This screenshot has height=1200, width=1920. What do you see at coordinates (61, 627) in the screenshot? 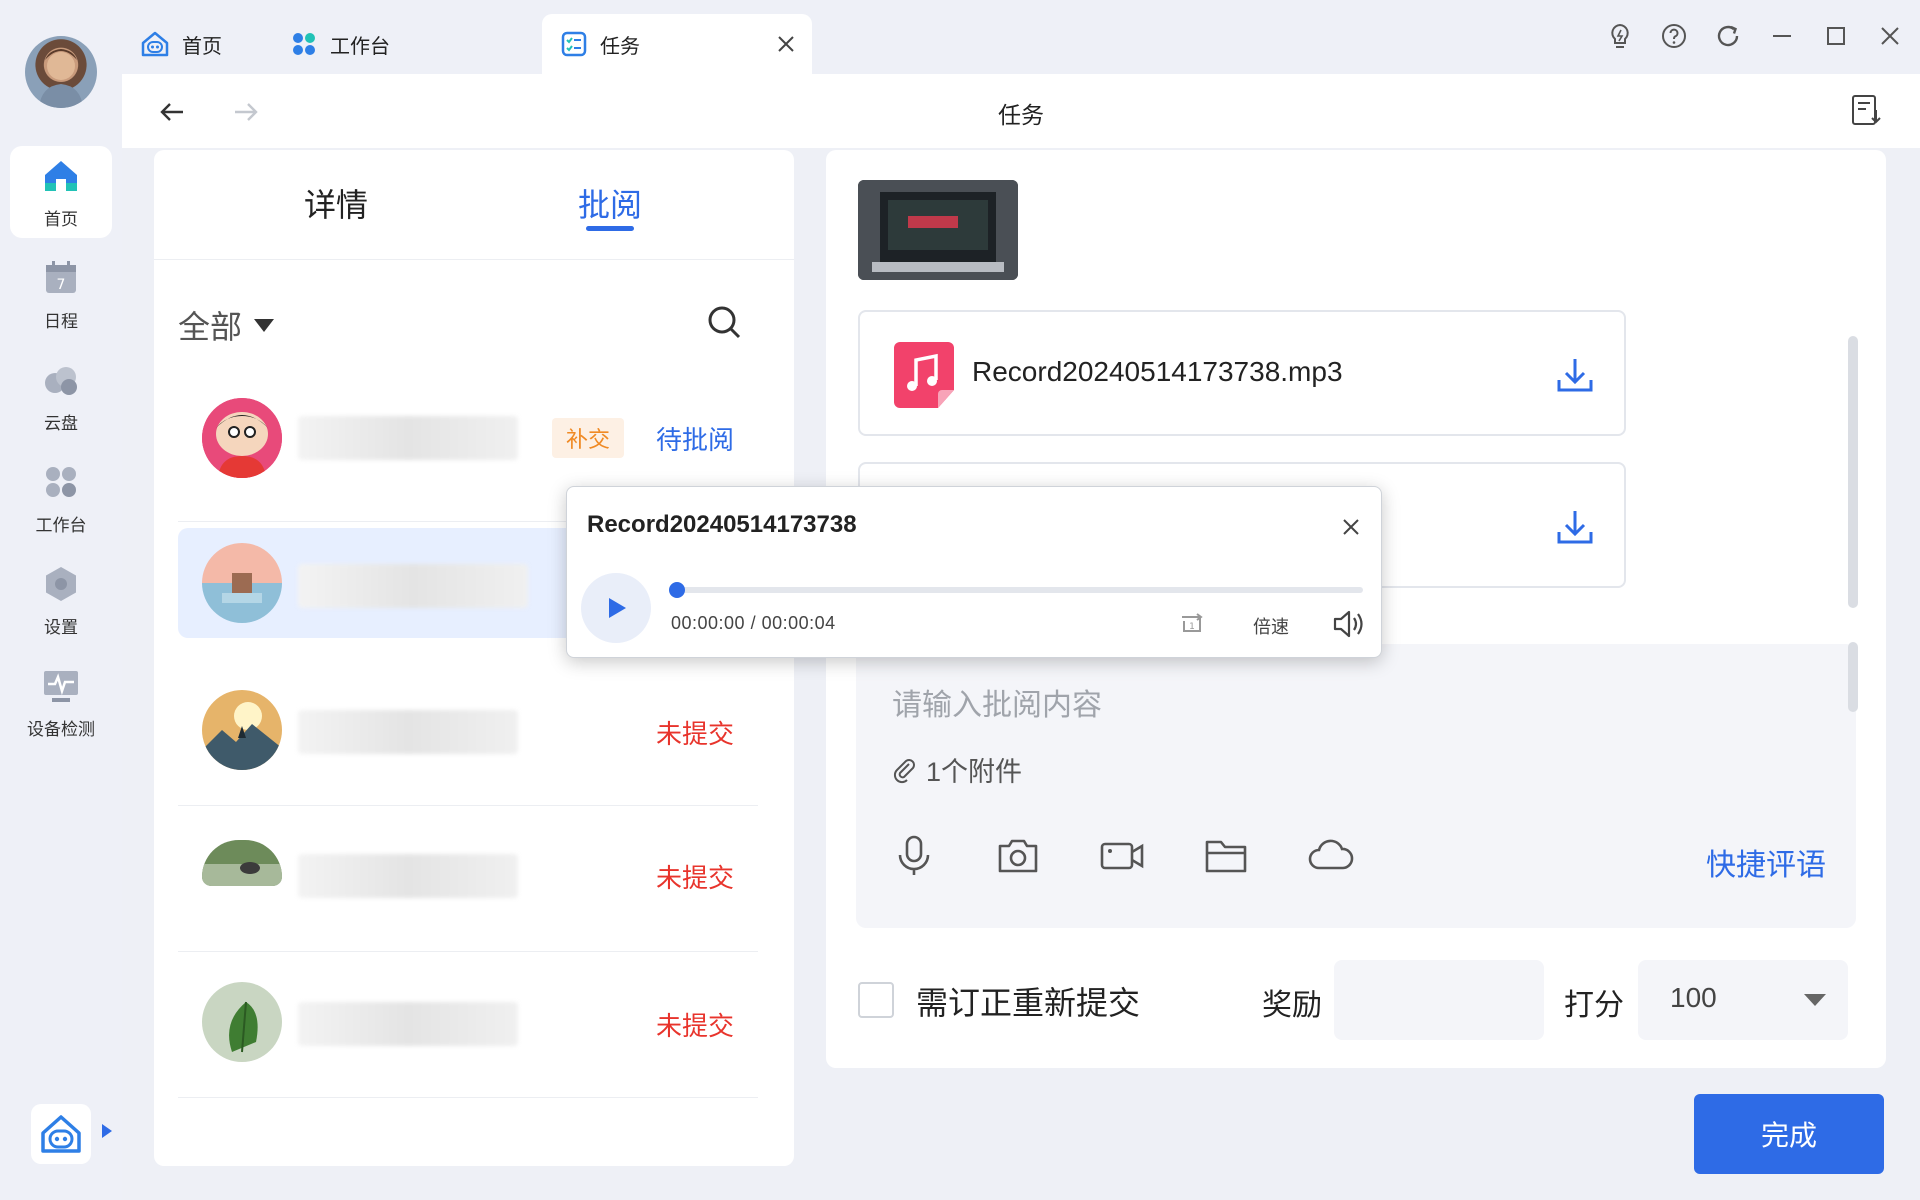
I see `sidebar-item-label: 设置` at bounding box center [61, 627].